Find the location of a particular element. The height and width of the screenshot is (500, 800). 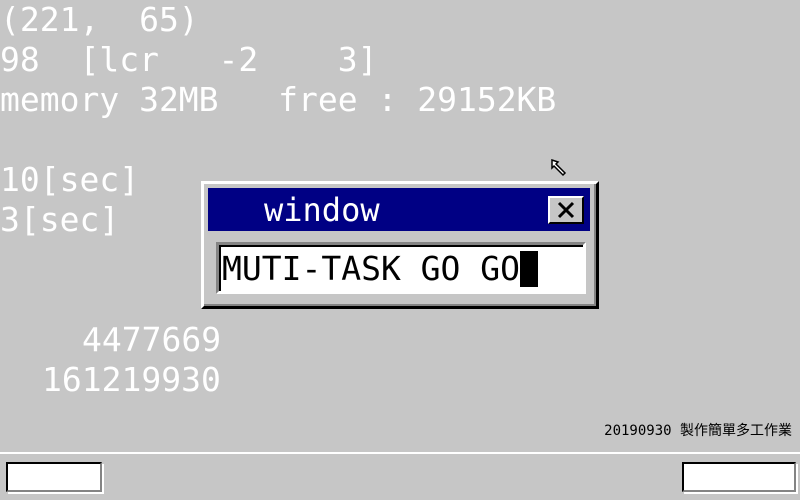

close-button is located at coordinates (566, 210).